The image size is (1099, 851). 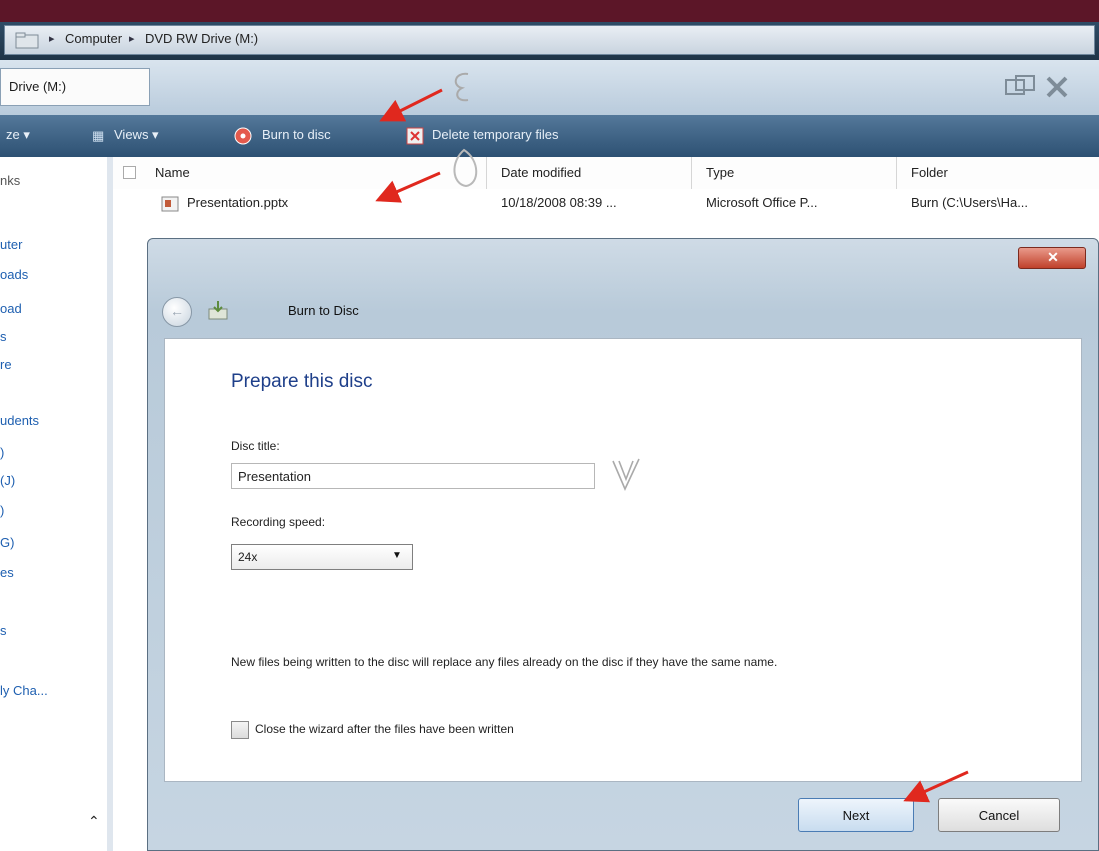 I want to click on back-arrow-icon: ←, so click(x=177, y=311).